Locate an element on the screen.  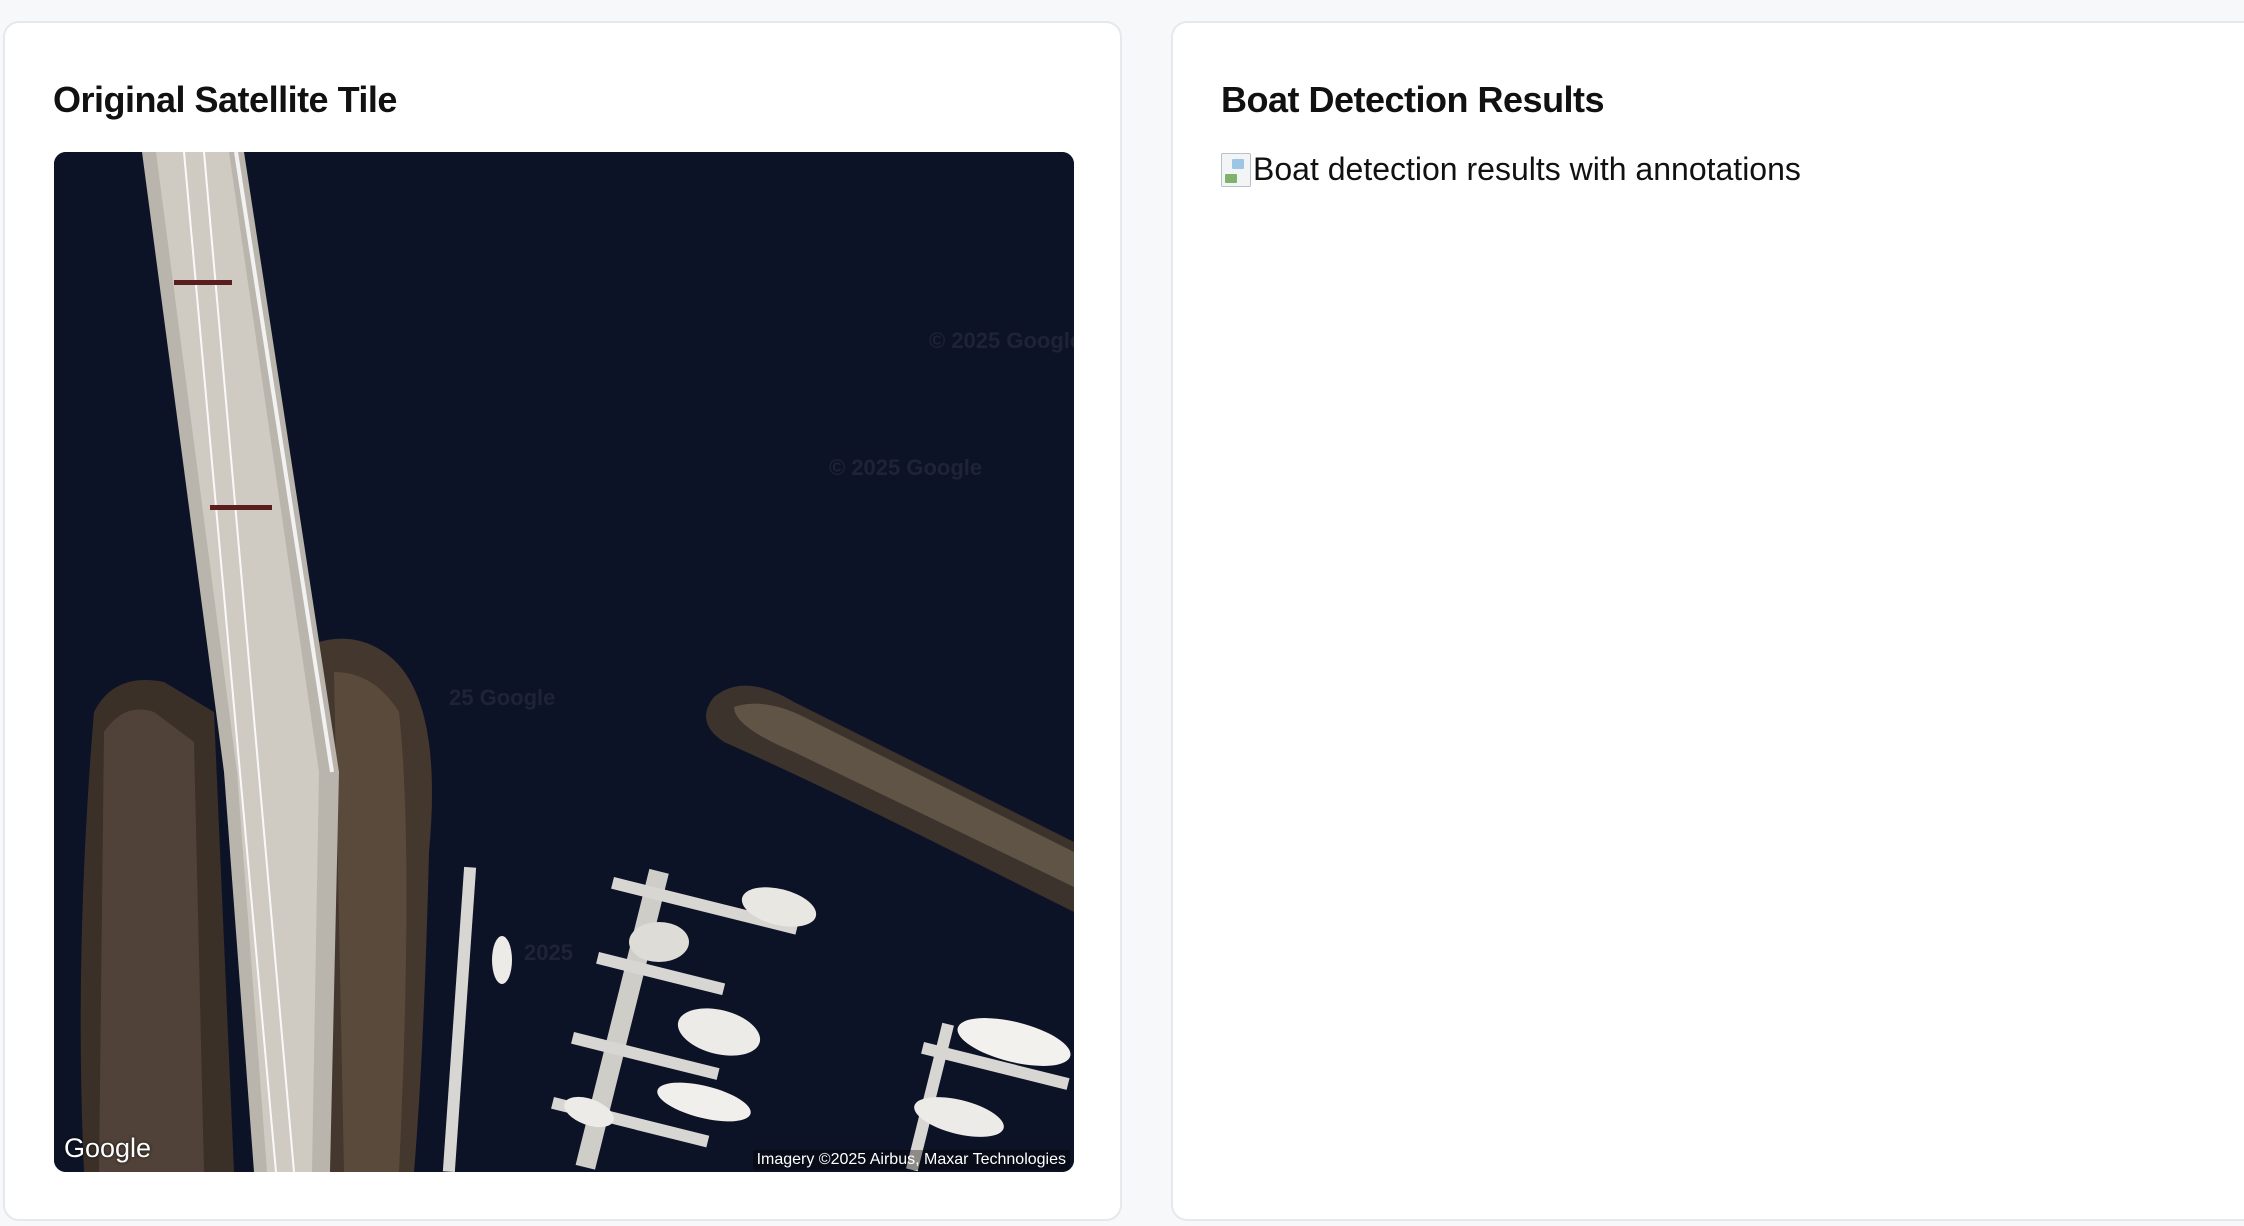
original-tile-title: Original Satellite Tile is located at coordinates (225, 99).